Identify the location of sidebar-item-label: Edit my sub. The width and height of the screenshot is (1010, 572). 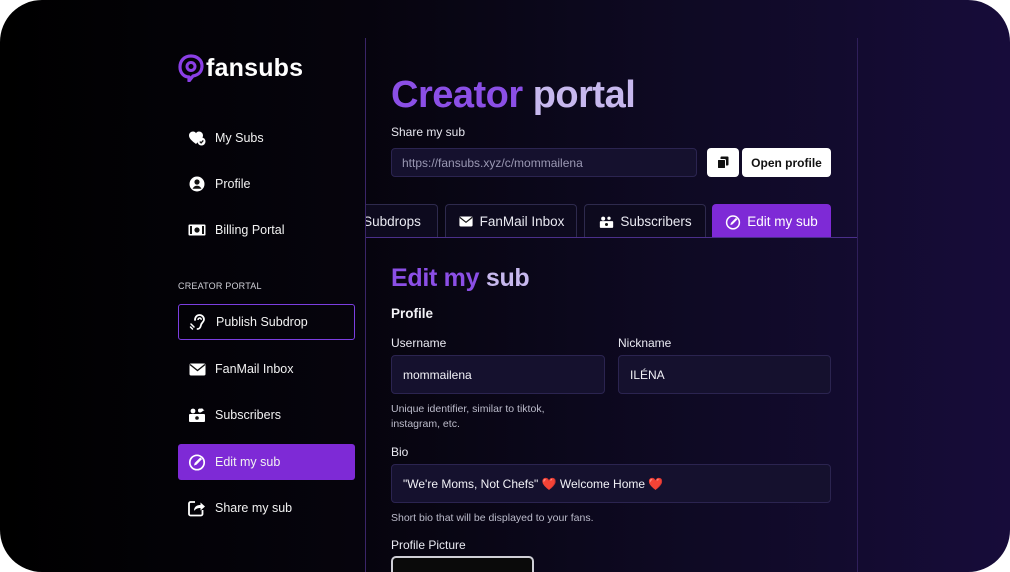
(248, 462).